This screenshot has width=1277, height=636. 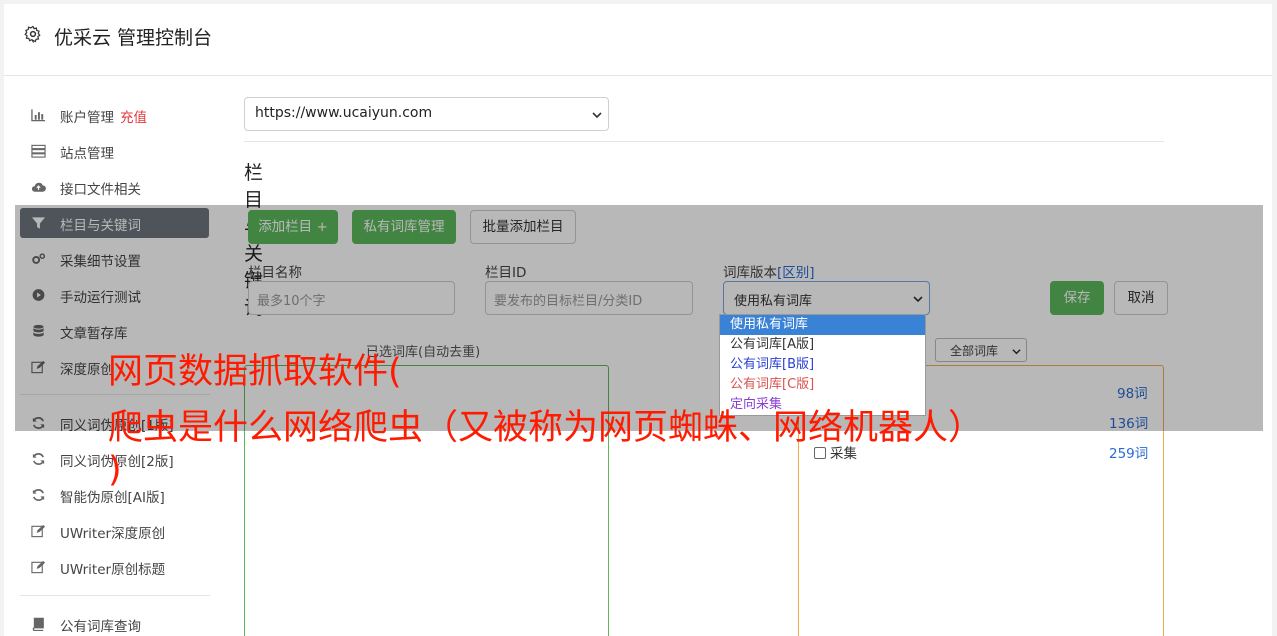 What do you see at coordinates (704, 141) in the screenshot?
I see `divider` at bounding box center [704, 141].